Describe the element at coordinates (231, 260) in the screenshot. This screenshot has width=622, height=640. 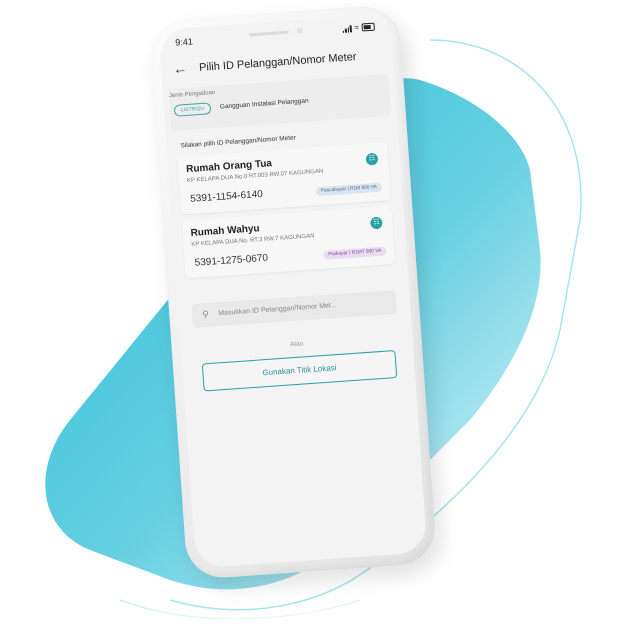
I see `customer-id: 5391-1275-0670` at that location.